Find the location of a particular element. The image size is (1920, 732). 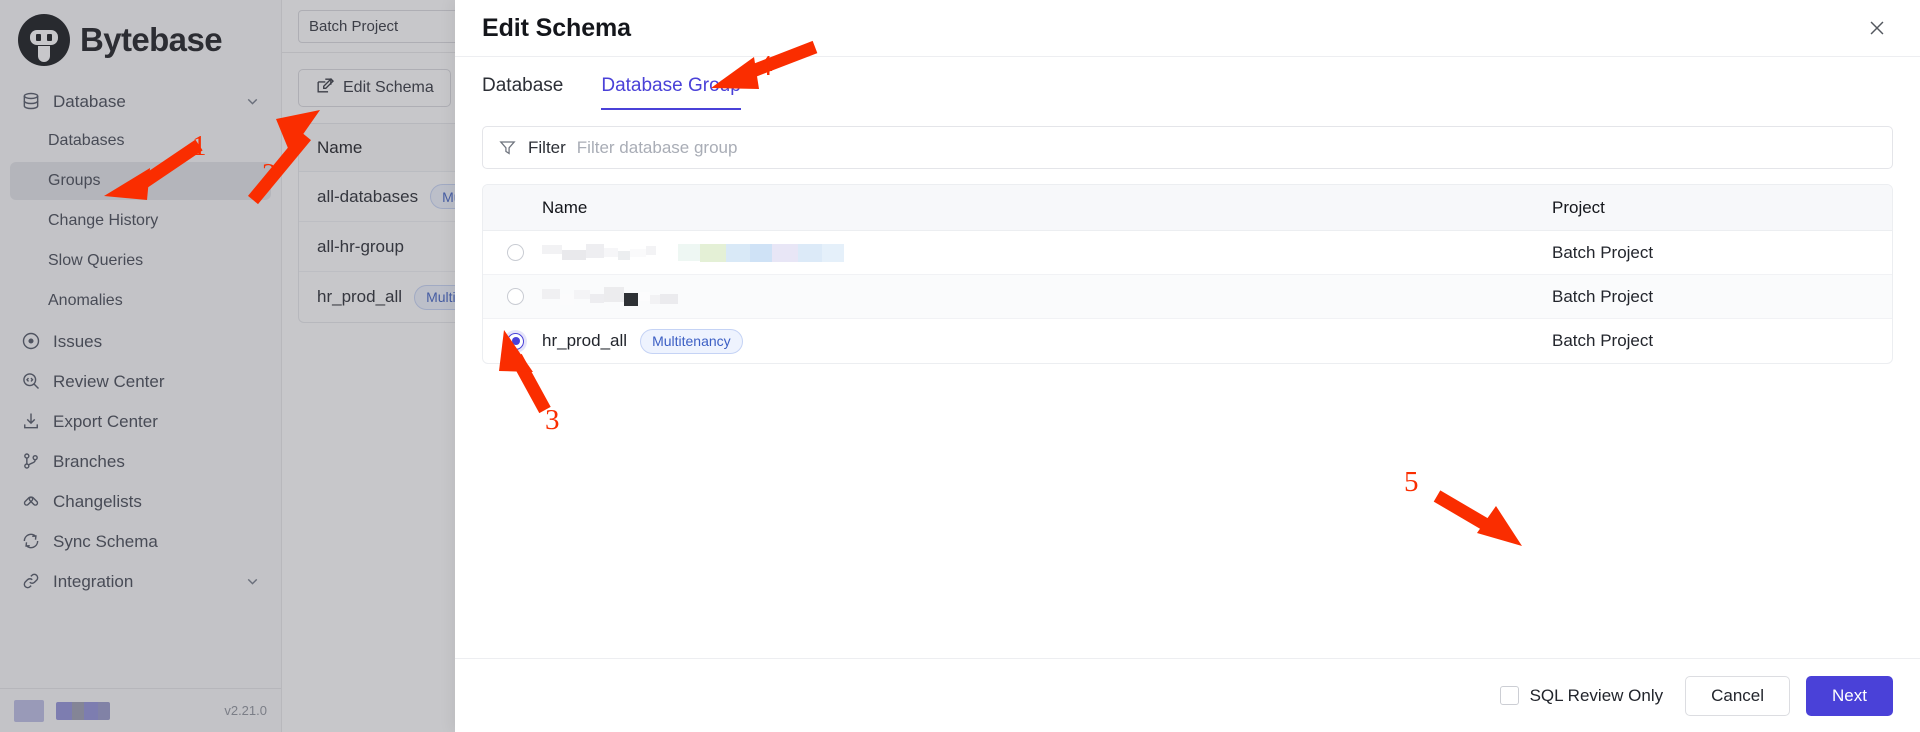

next-button: Next is located at coordinates (1849, 695).